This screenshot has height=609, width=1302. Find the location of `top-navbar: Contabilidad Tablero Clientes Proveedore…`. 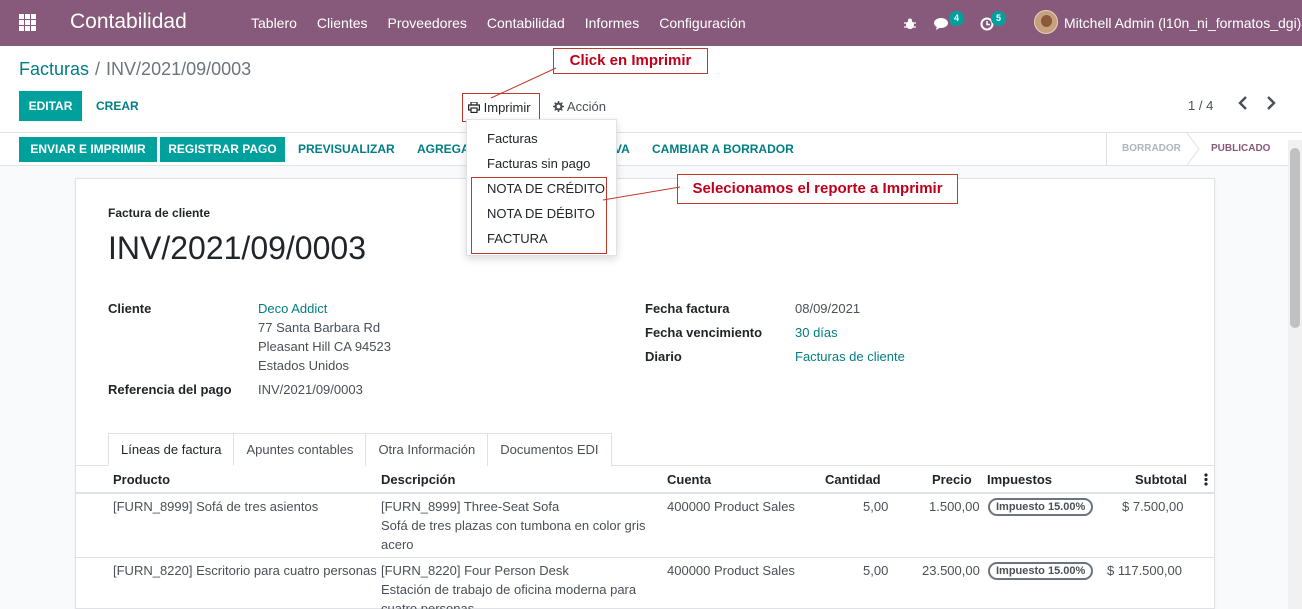

top-navbar: Contabilidad Tablero Clientes Proveedore… is located at coordinates (651, 23).